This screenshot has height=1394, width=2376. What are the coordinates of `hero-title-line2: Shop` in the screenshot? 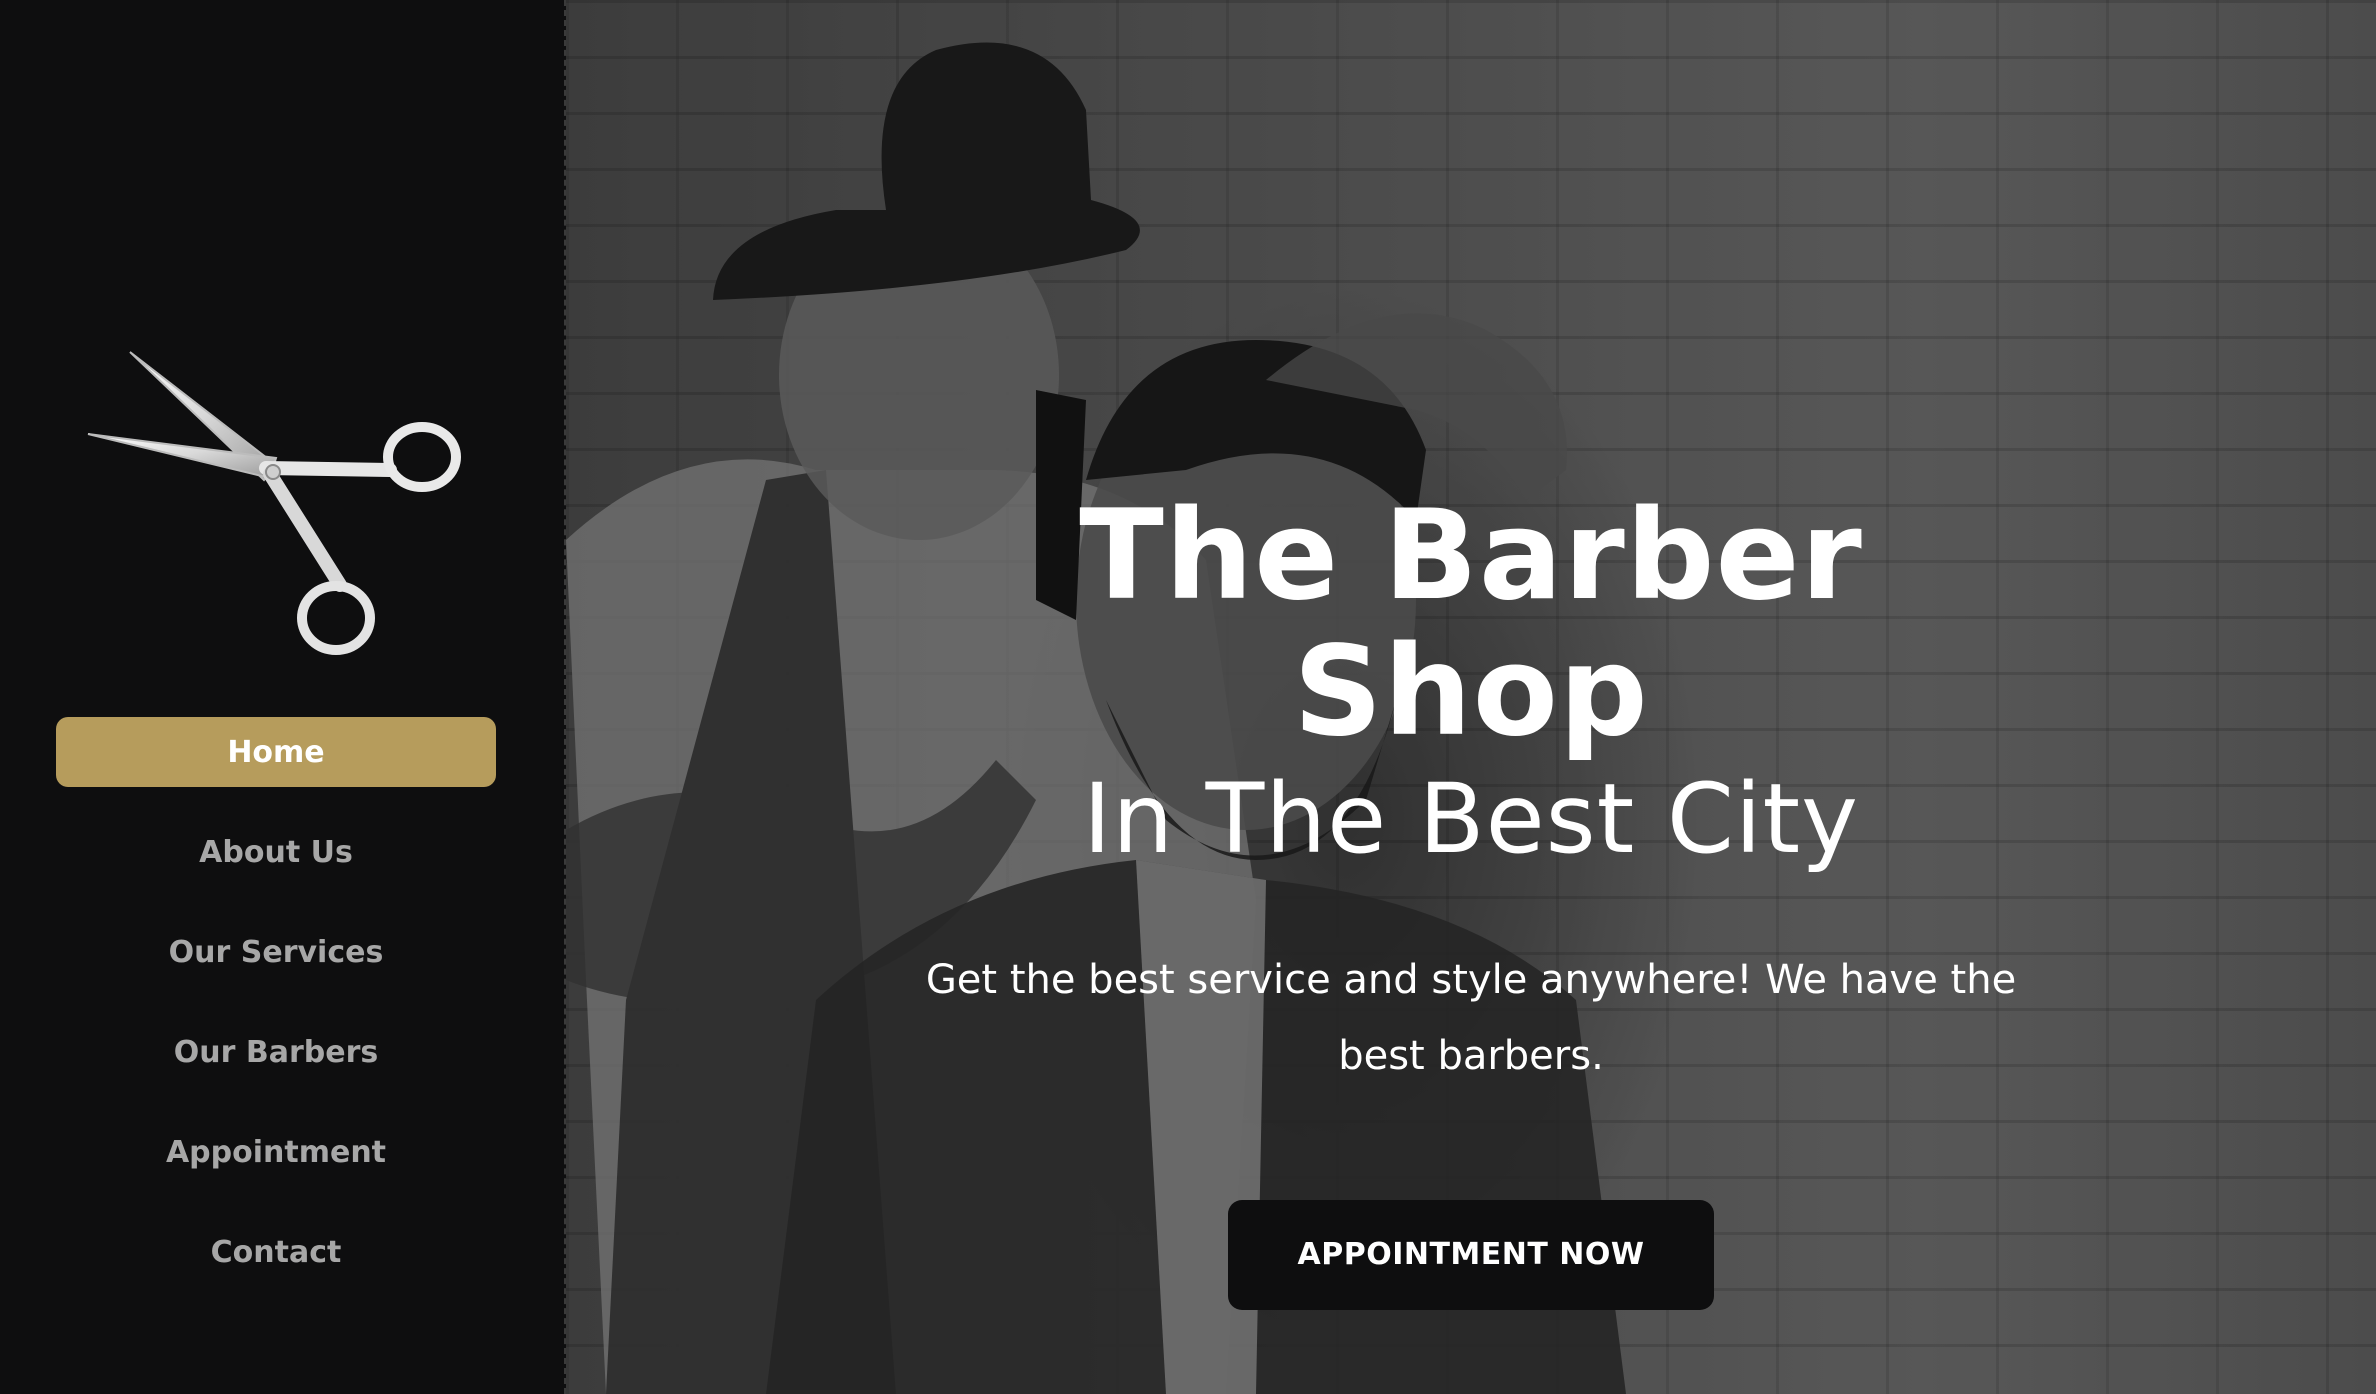 It's located at (1471, 692).